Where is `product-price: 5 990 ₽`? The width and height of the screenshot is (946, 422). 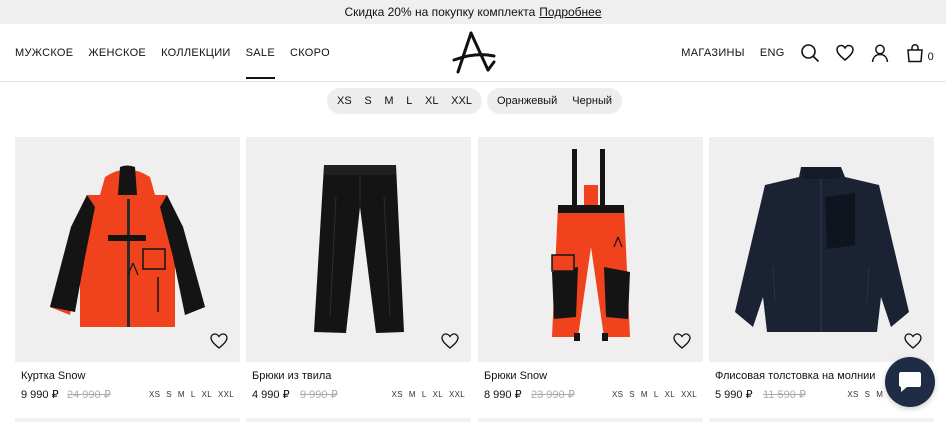
product-price: 5 990 ₽ is located at coordinates (734, 395).